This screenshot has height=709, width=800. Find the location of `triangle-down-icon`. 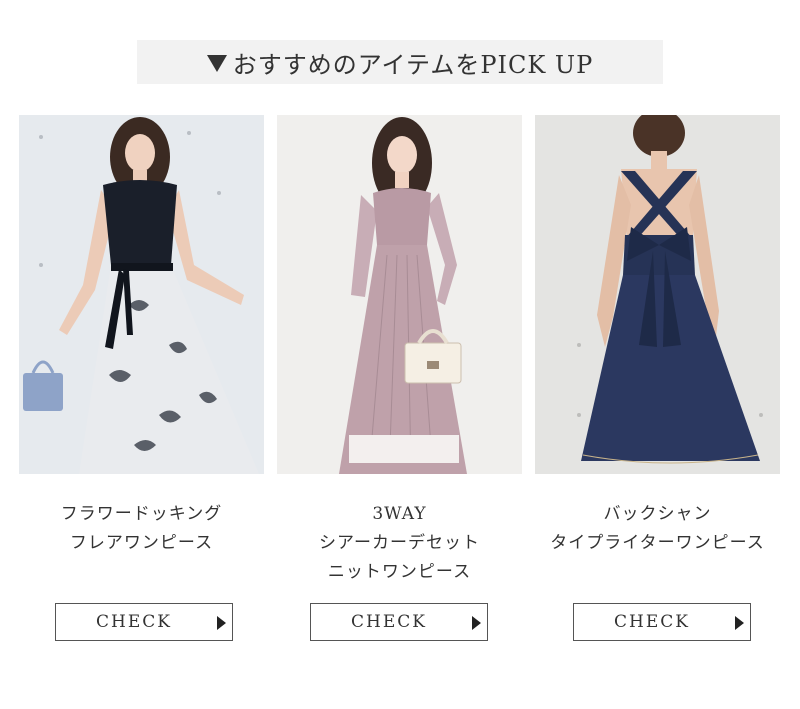

triangle-down-icon is located at coordinates (216, 63).